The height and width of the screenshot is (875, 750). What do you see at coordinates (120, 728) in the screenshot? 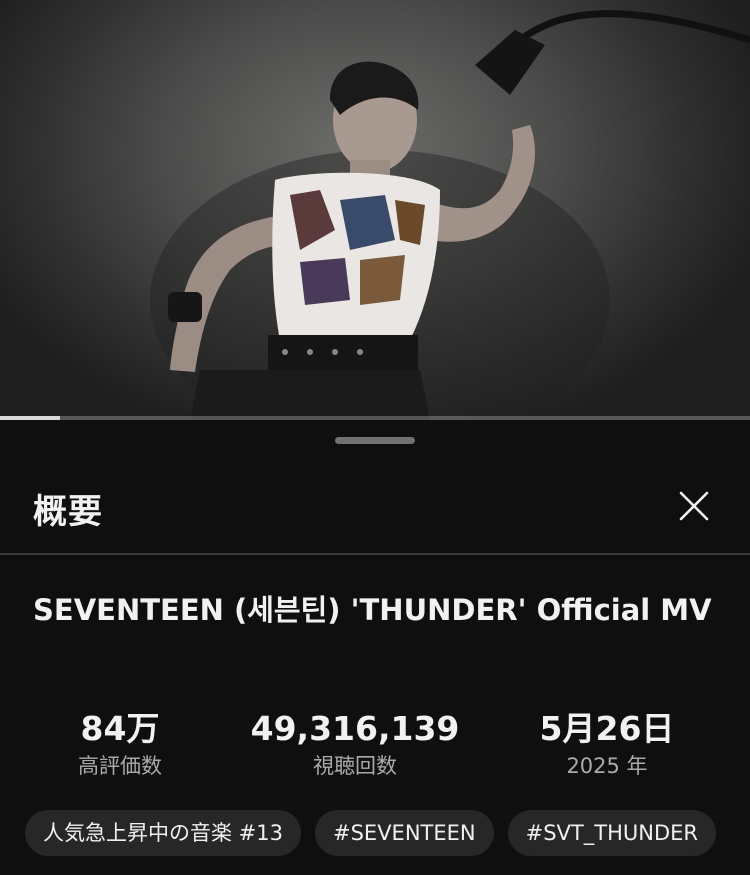
I see `likes-count: 84万` at bounding box center [120, 728].